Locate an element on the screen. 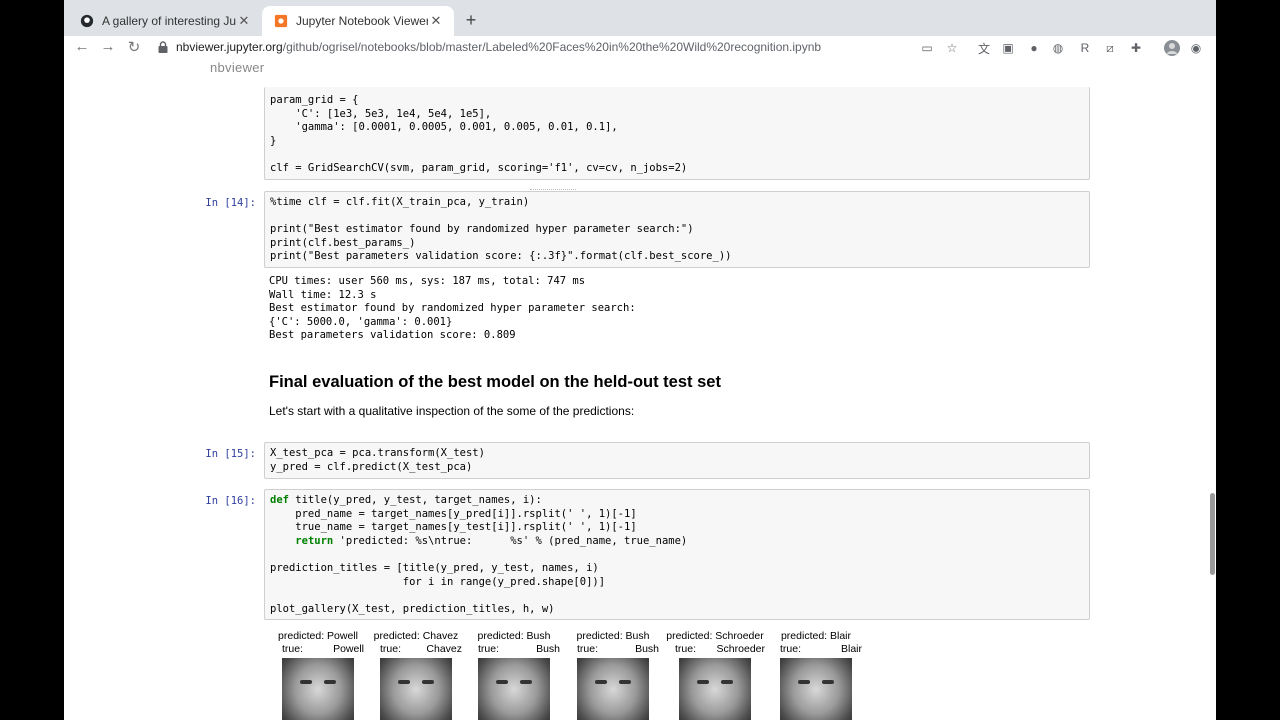  gallery-item: predicted: Chavez true: Chavez is located at coordinates (416, 675).